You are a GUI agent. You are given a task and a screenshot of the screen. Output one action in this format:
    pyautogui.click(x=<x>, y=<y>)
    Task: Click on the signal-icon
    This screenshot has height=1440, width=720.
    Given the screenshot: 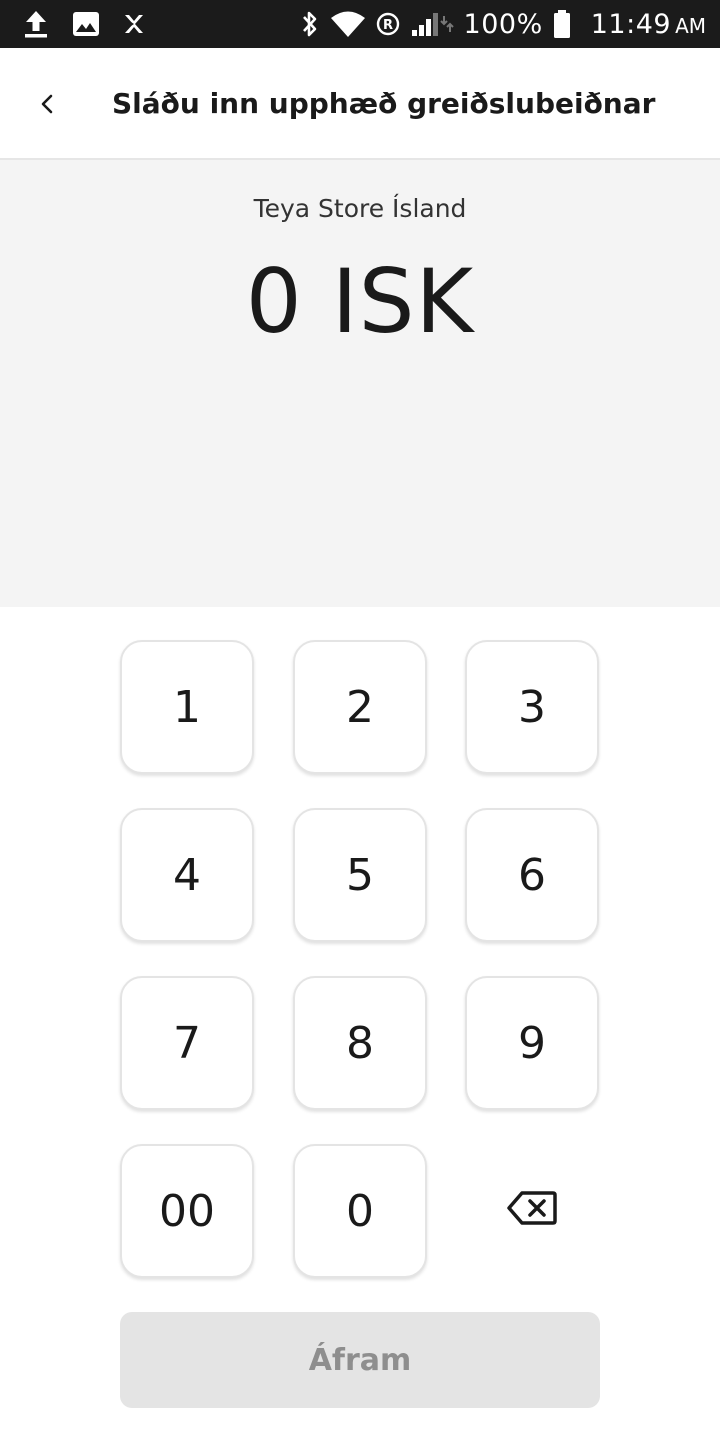 What is the action you would take?
    pyautogui.click(x=432, y=24)
    